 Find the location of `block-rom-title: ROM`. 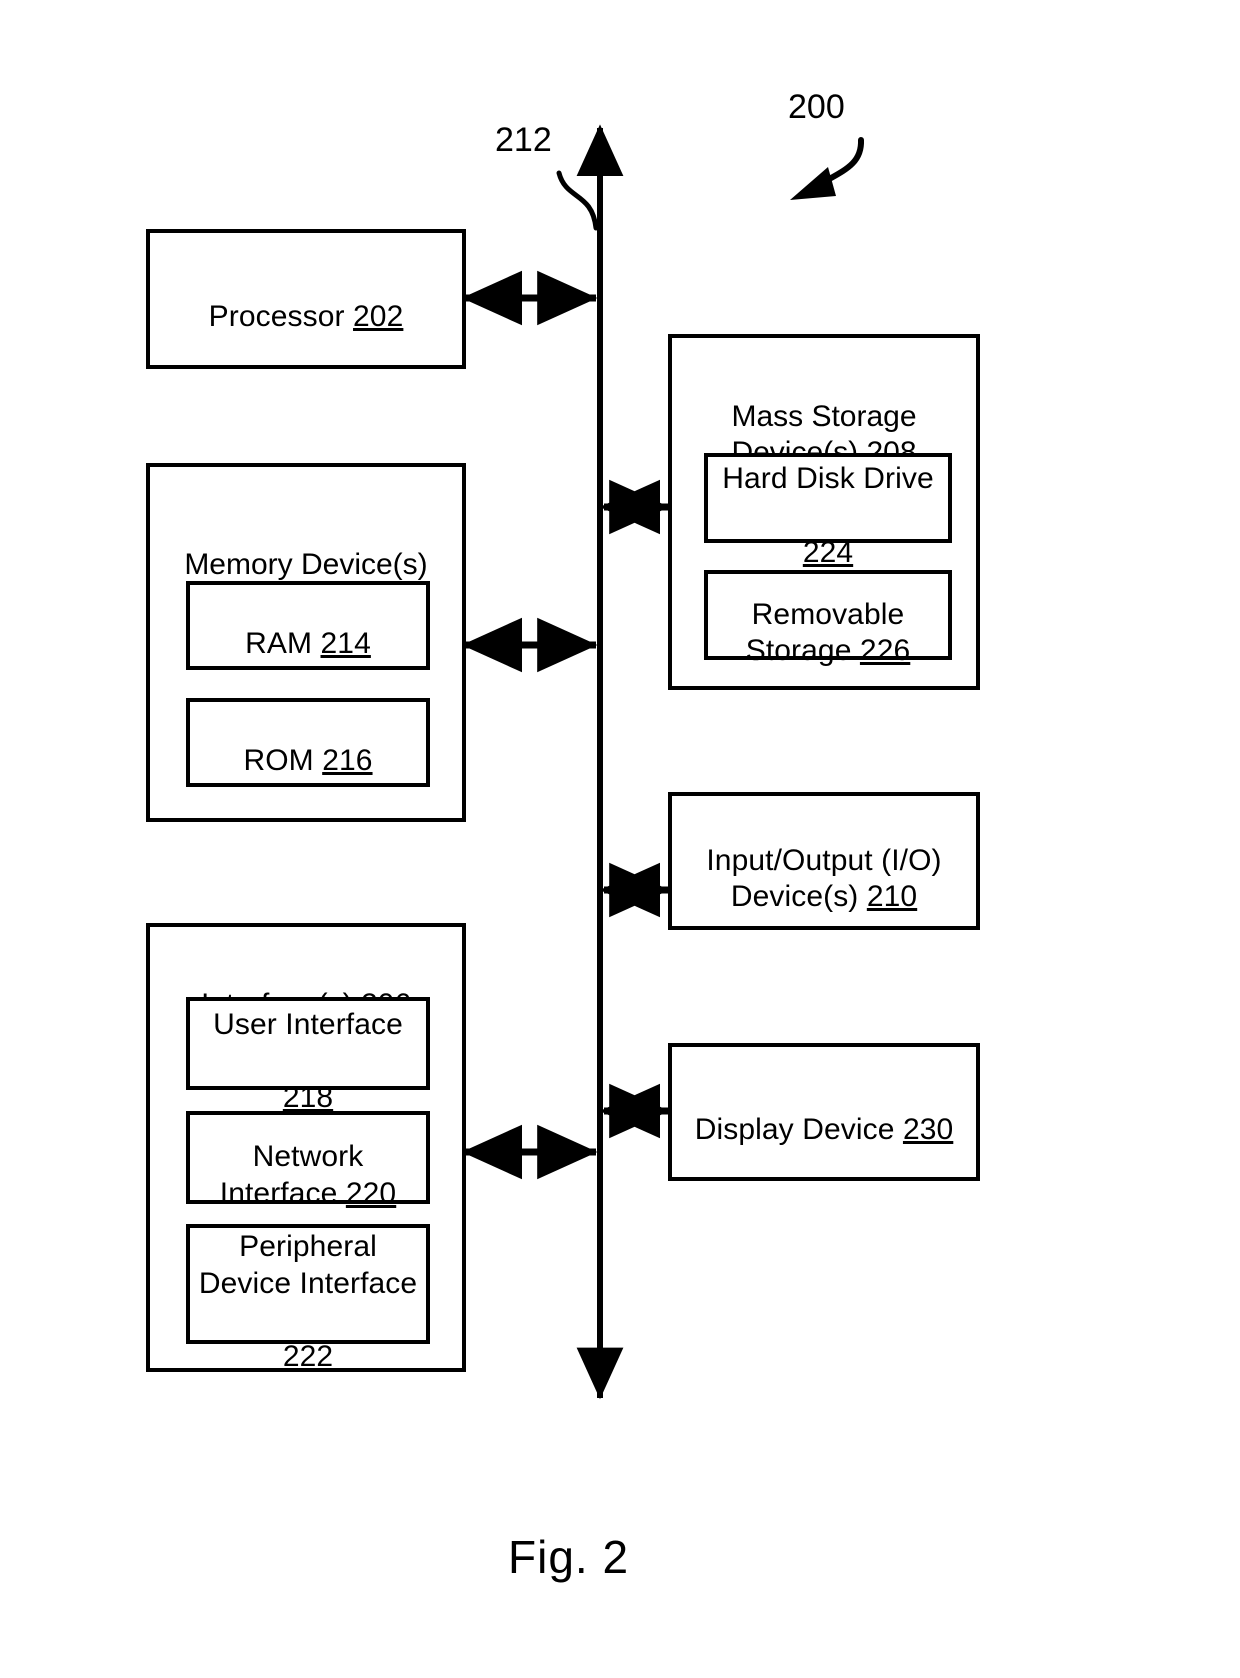

block-rom-title: ROM is located at coordinates (283, 760).